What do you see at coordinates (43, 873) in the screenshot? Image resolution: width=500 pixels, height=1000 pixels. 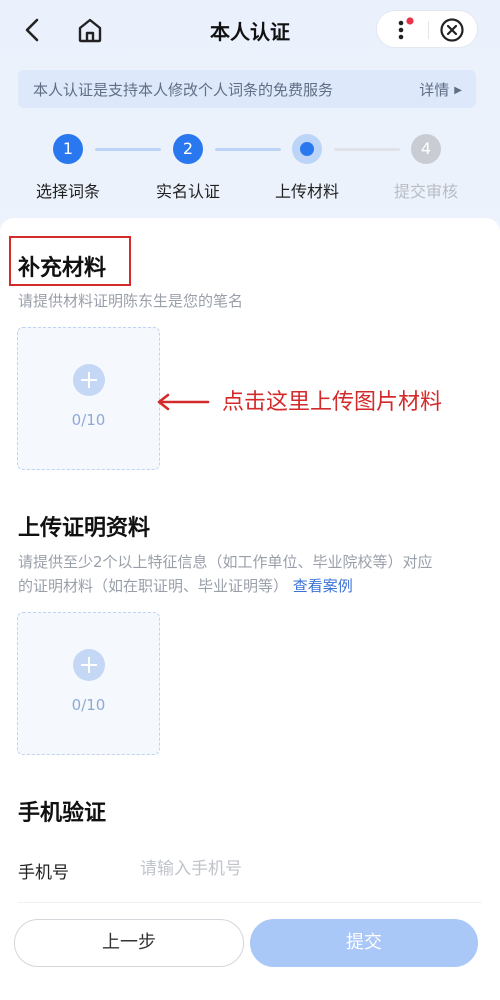 I see `phone-label: 手机号` at bounding box center [43, 873].